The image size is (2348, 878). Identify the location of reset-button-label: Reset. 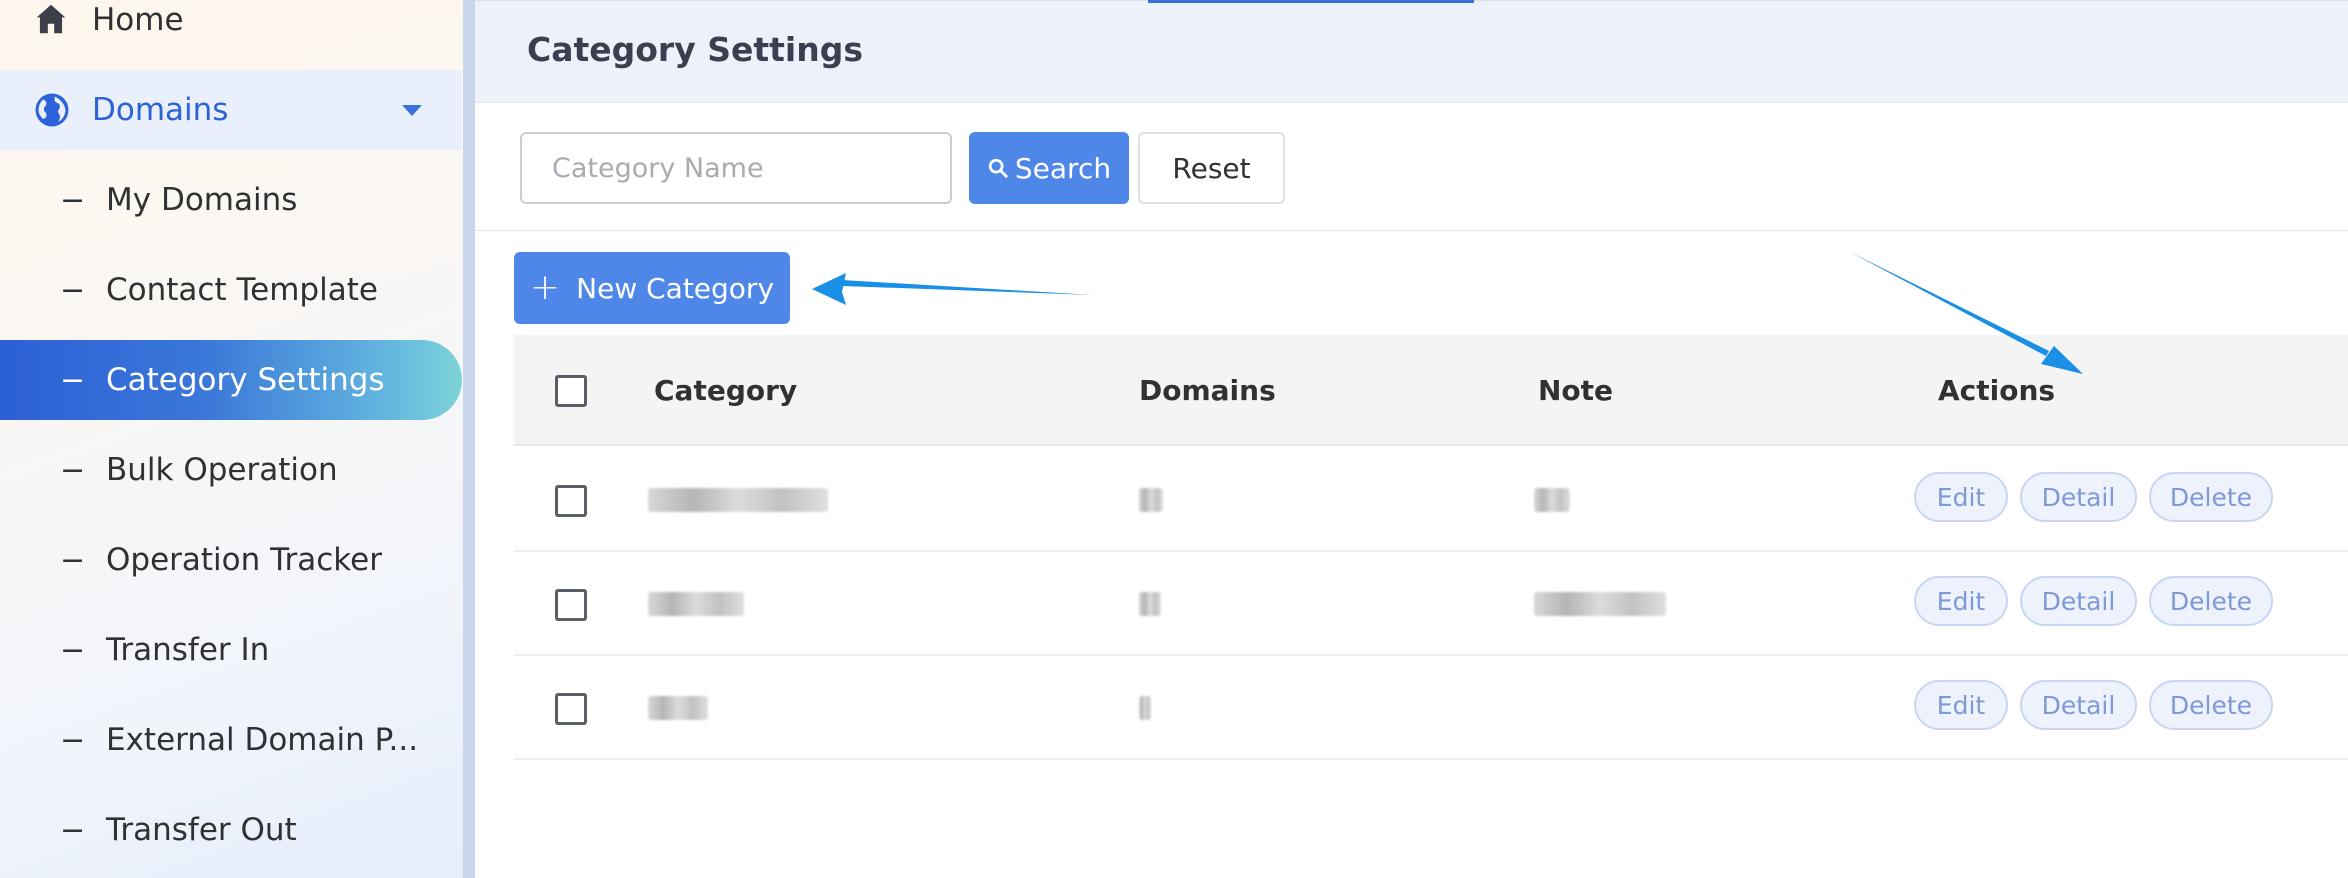
(1211, 168).